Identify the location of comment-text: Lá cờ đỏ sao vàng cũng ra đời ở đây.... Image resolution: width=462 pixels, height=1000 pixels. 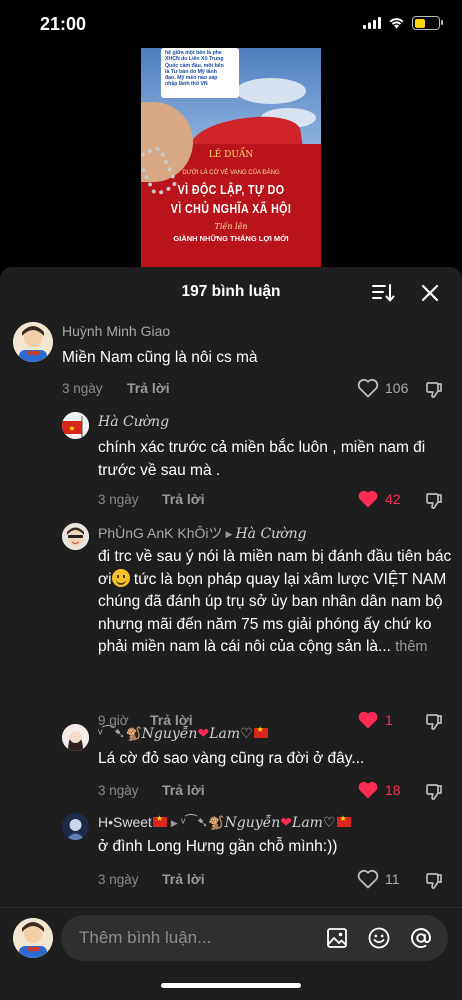
(231, 758).